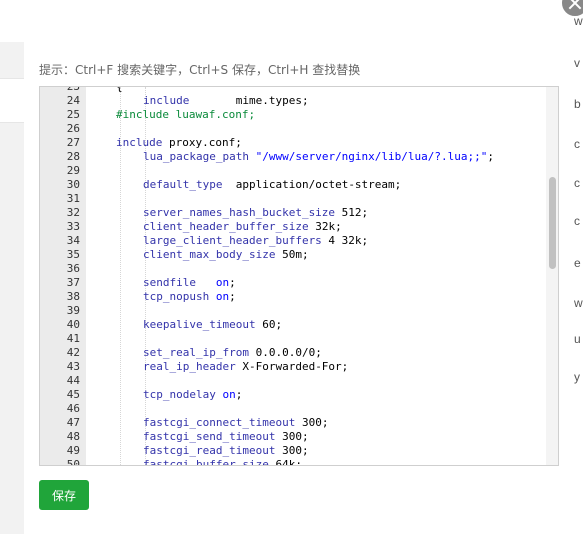 This screenshot has width=583, height=534. Describe the element at coordinates (73, 310) in the screenshot. I see `line-number: 39` at that location.